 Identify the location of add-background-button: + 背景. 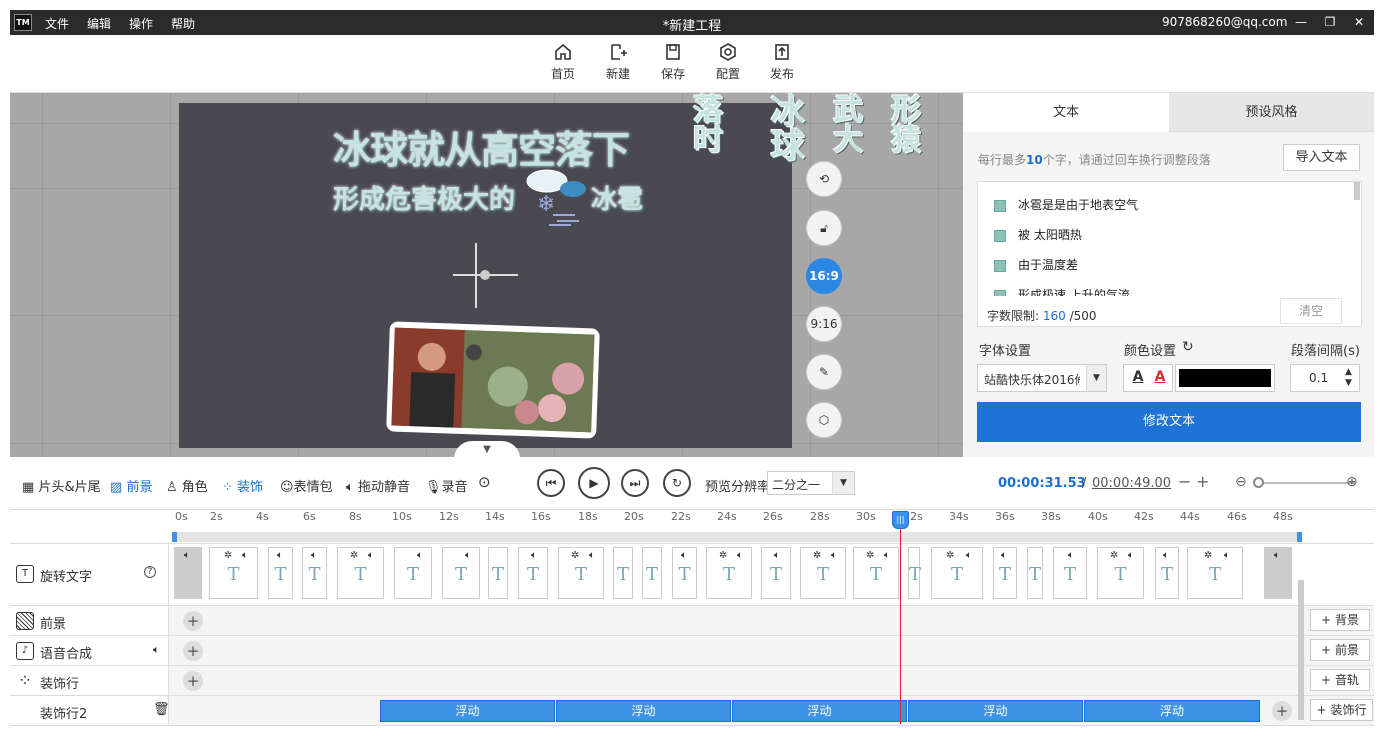
(1340, 620).